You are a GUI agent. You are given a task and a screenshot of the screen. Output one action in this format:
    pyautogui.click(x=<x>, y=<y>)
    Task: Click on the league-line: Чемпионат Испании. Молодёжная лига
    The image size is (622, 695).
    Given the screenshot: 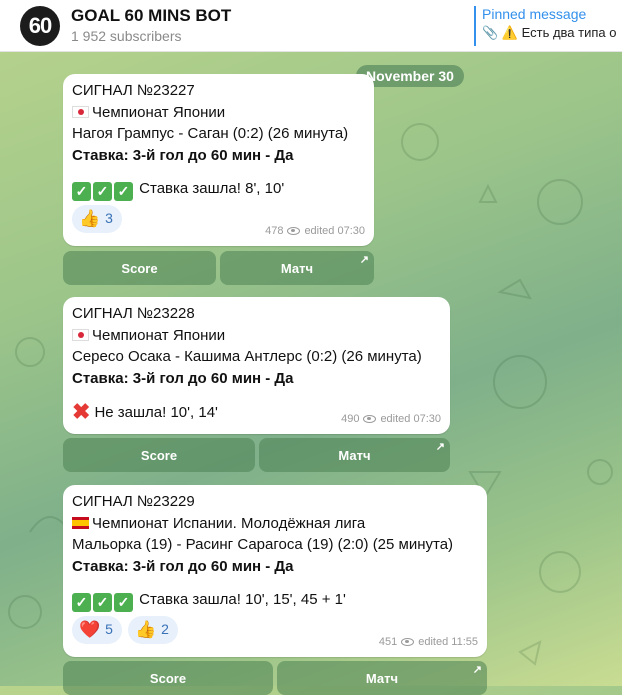 What is the action you would take?
    pyautogui.click(x=275, y=524)
    